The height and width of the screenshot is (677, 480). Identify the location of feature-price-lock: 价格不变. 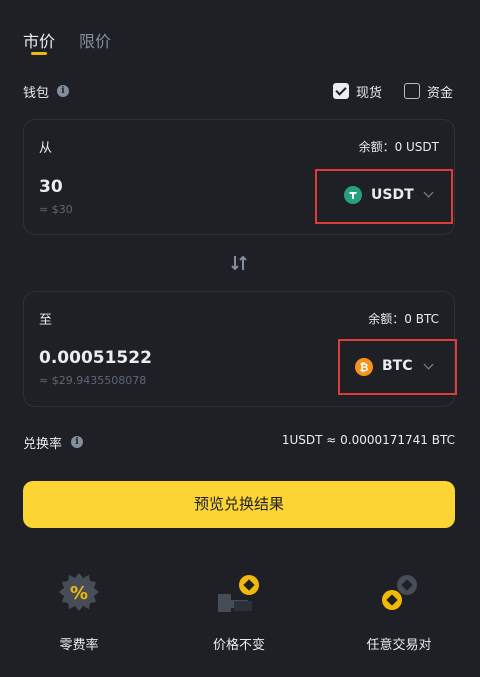
(238, 645).